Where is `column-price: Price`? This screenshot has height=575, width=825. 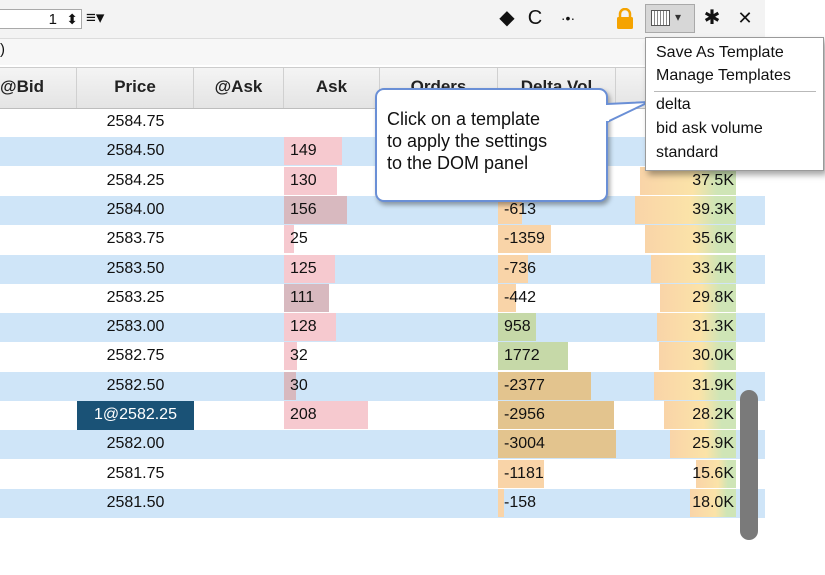 column-price: Price is located at coordinates (135, 88).